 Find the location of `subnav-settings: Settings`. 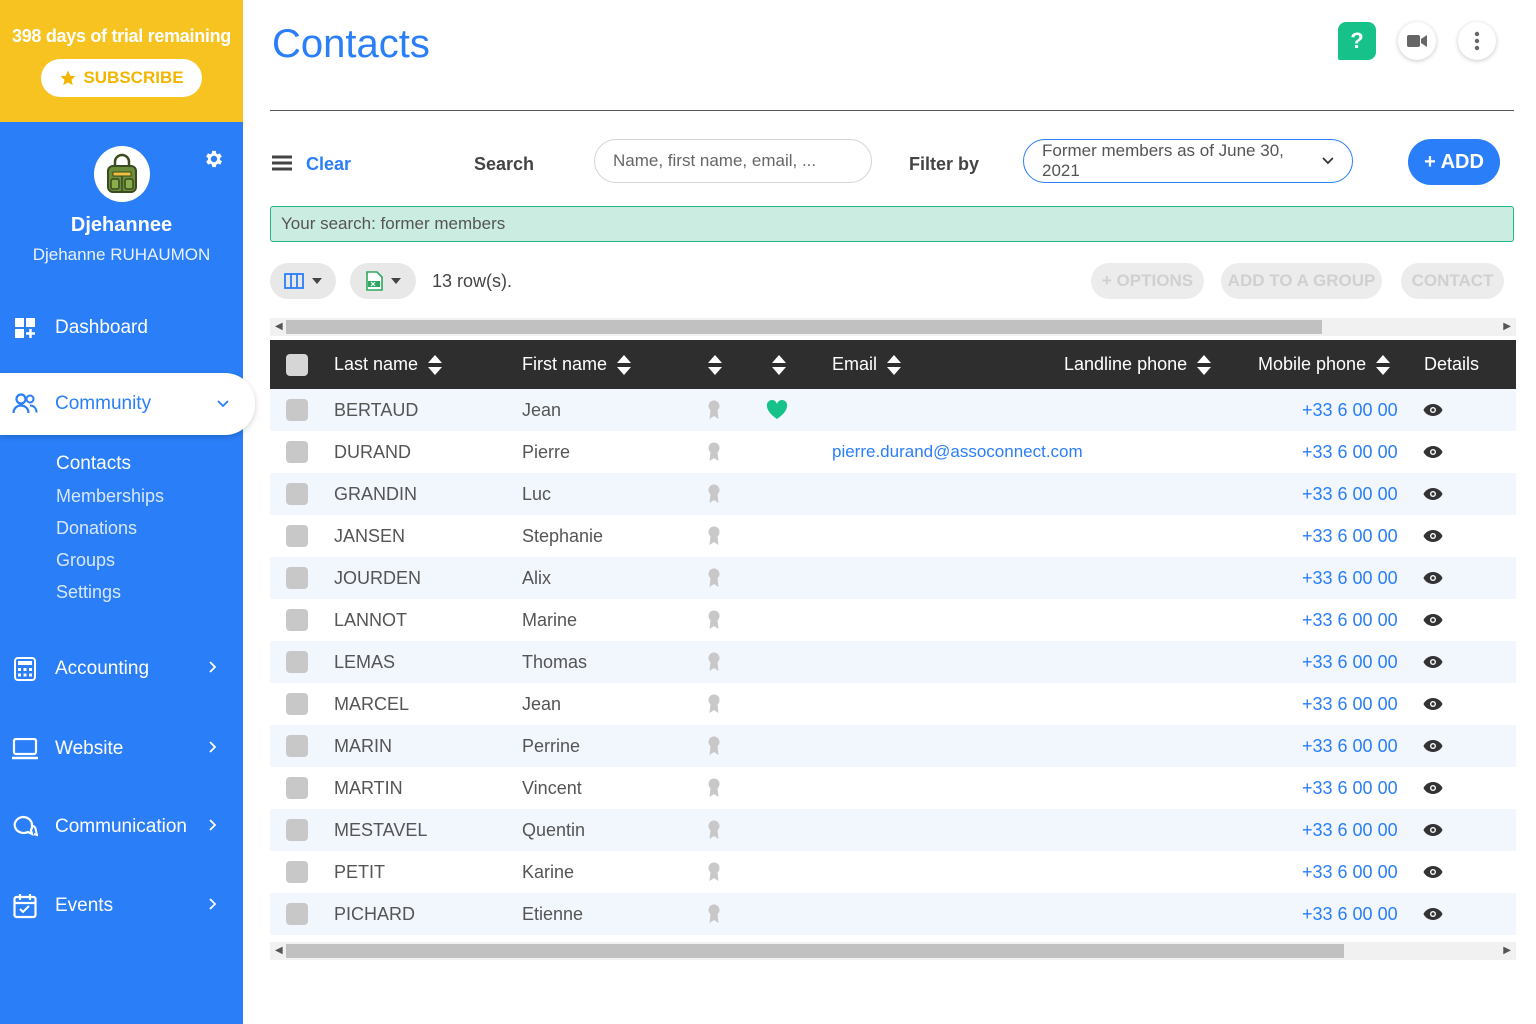

subnav-settings: Settings is located at coordinates (110, 592).